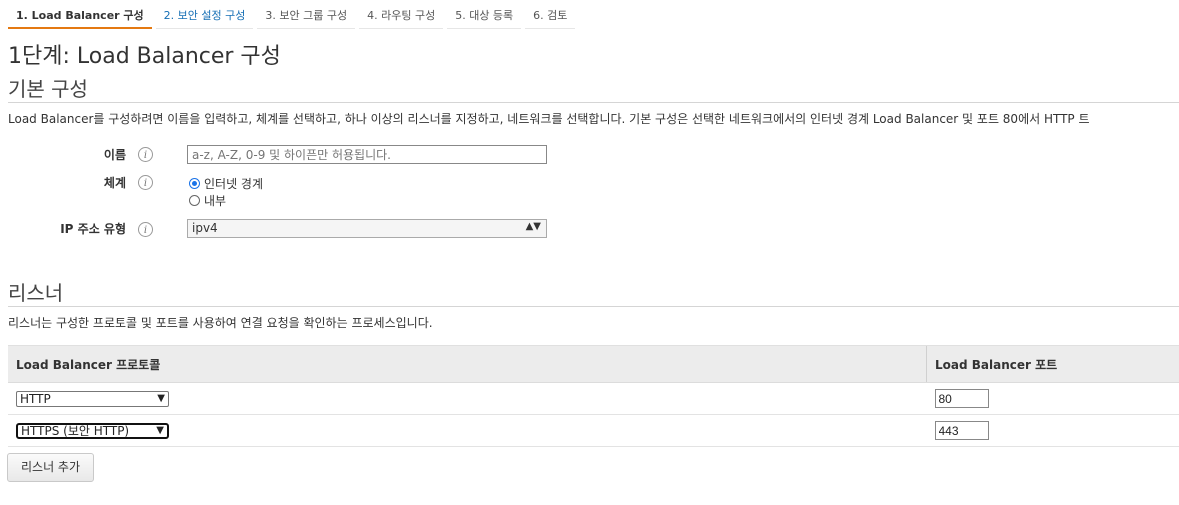 Image resolution: width=1179 pixels, height=505 pixels. What do you see at coordinates (75, 430) in the screenshot?
I see `protocol-value: HTTPS (보안 HTTP)` at bounding box center [75, 430].